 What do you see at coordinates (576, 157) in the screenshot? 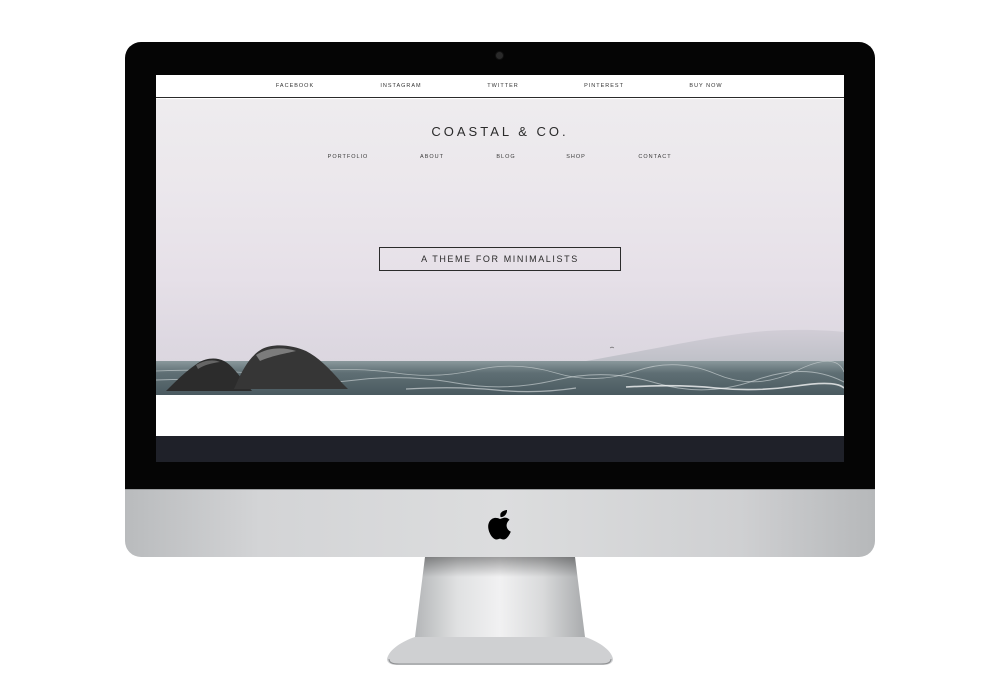
I see `nav-item-shop: SHOP` at bounding box center [576, 157].